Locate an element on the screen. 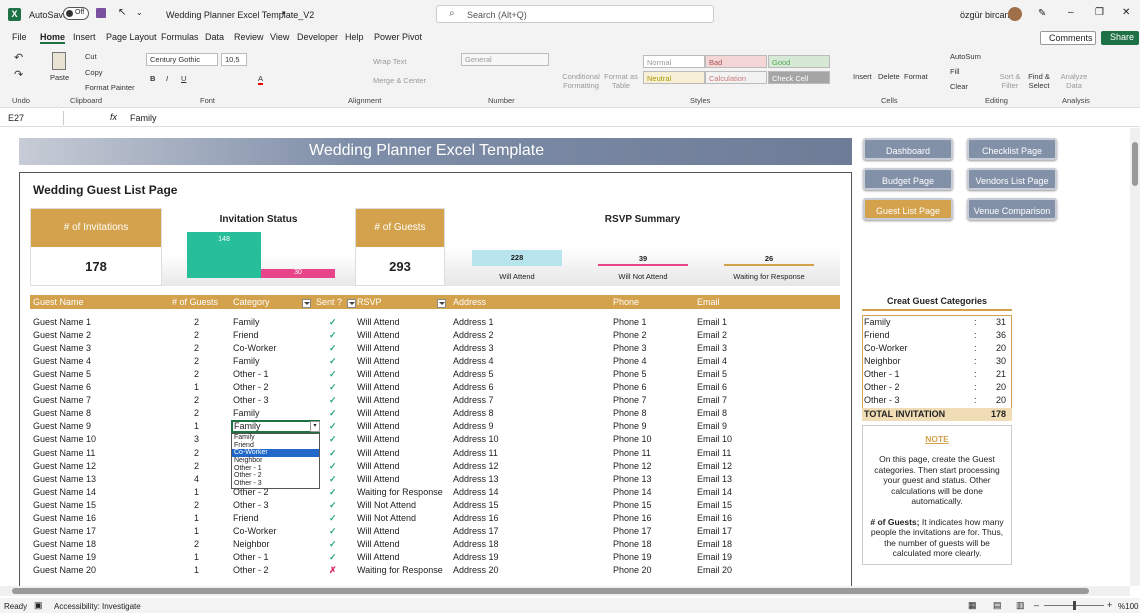  cell-guest-name: Guest Name 13 is located at coordinates (64, 479).